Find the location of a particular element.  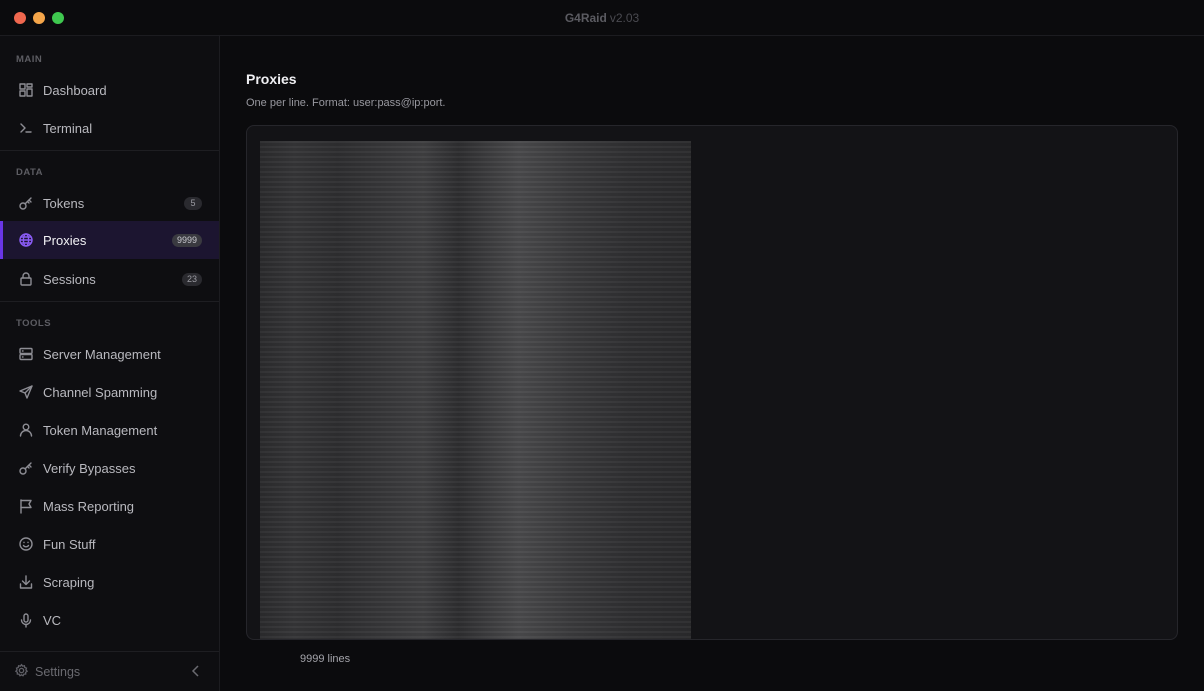

send-icon is located at coordinates (26, 392).